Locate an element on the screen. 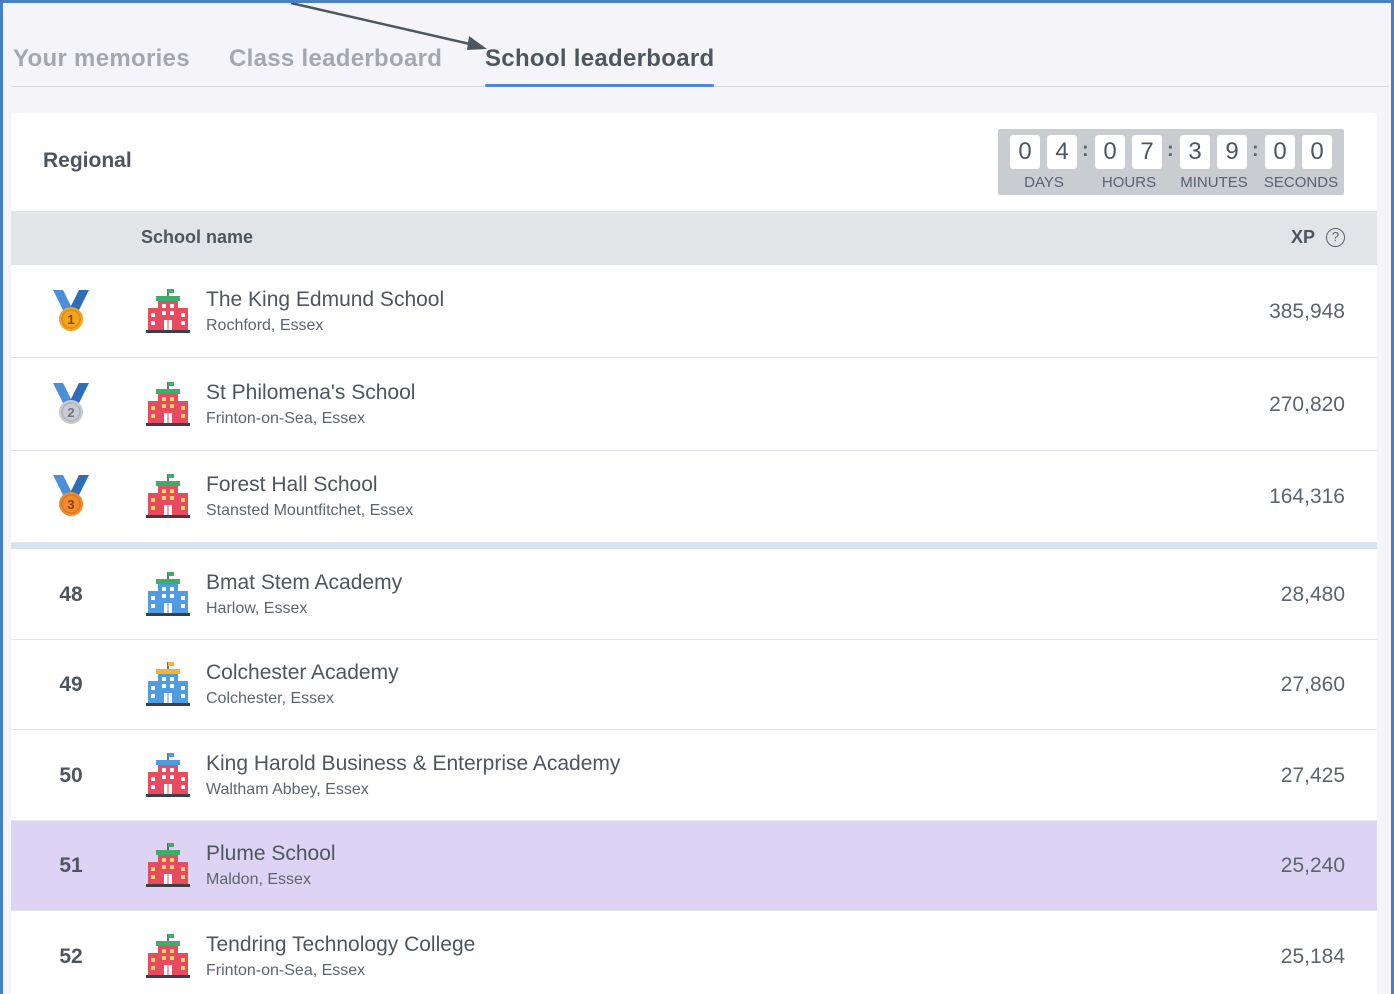  timer-digit: 4 is located at coordinates (1062, 152).